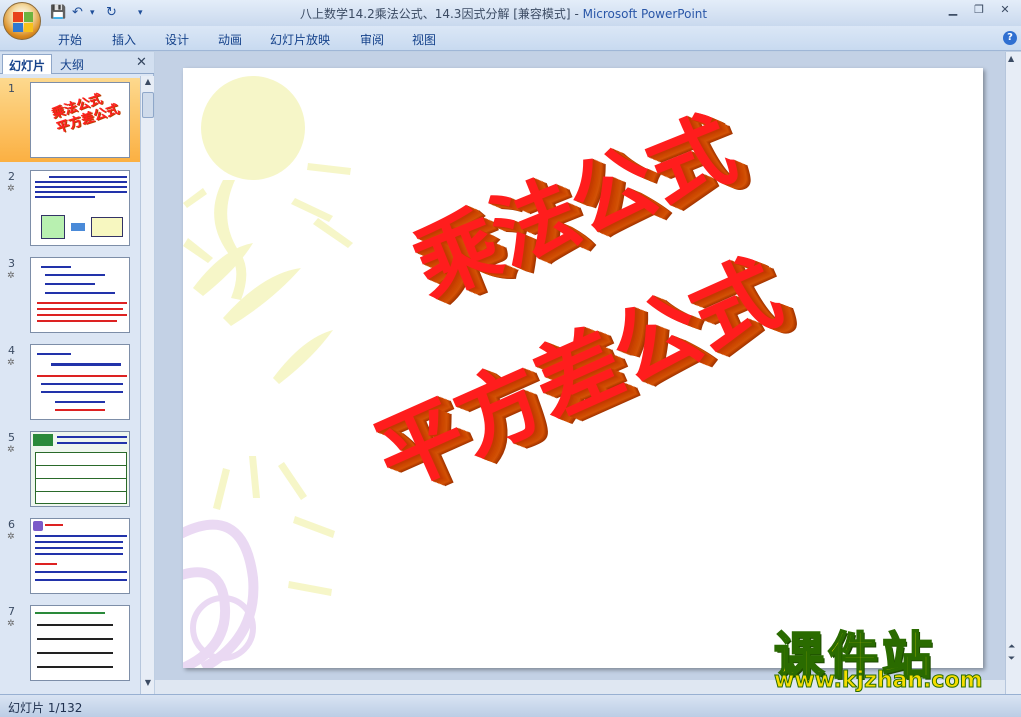  What do you see at coordinates (1010, 38) in the screenshot?
I see `help-icon: ?` at bounding box center [1010, 38].